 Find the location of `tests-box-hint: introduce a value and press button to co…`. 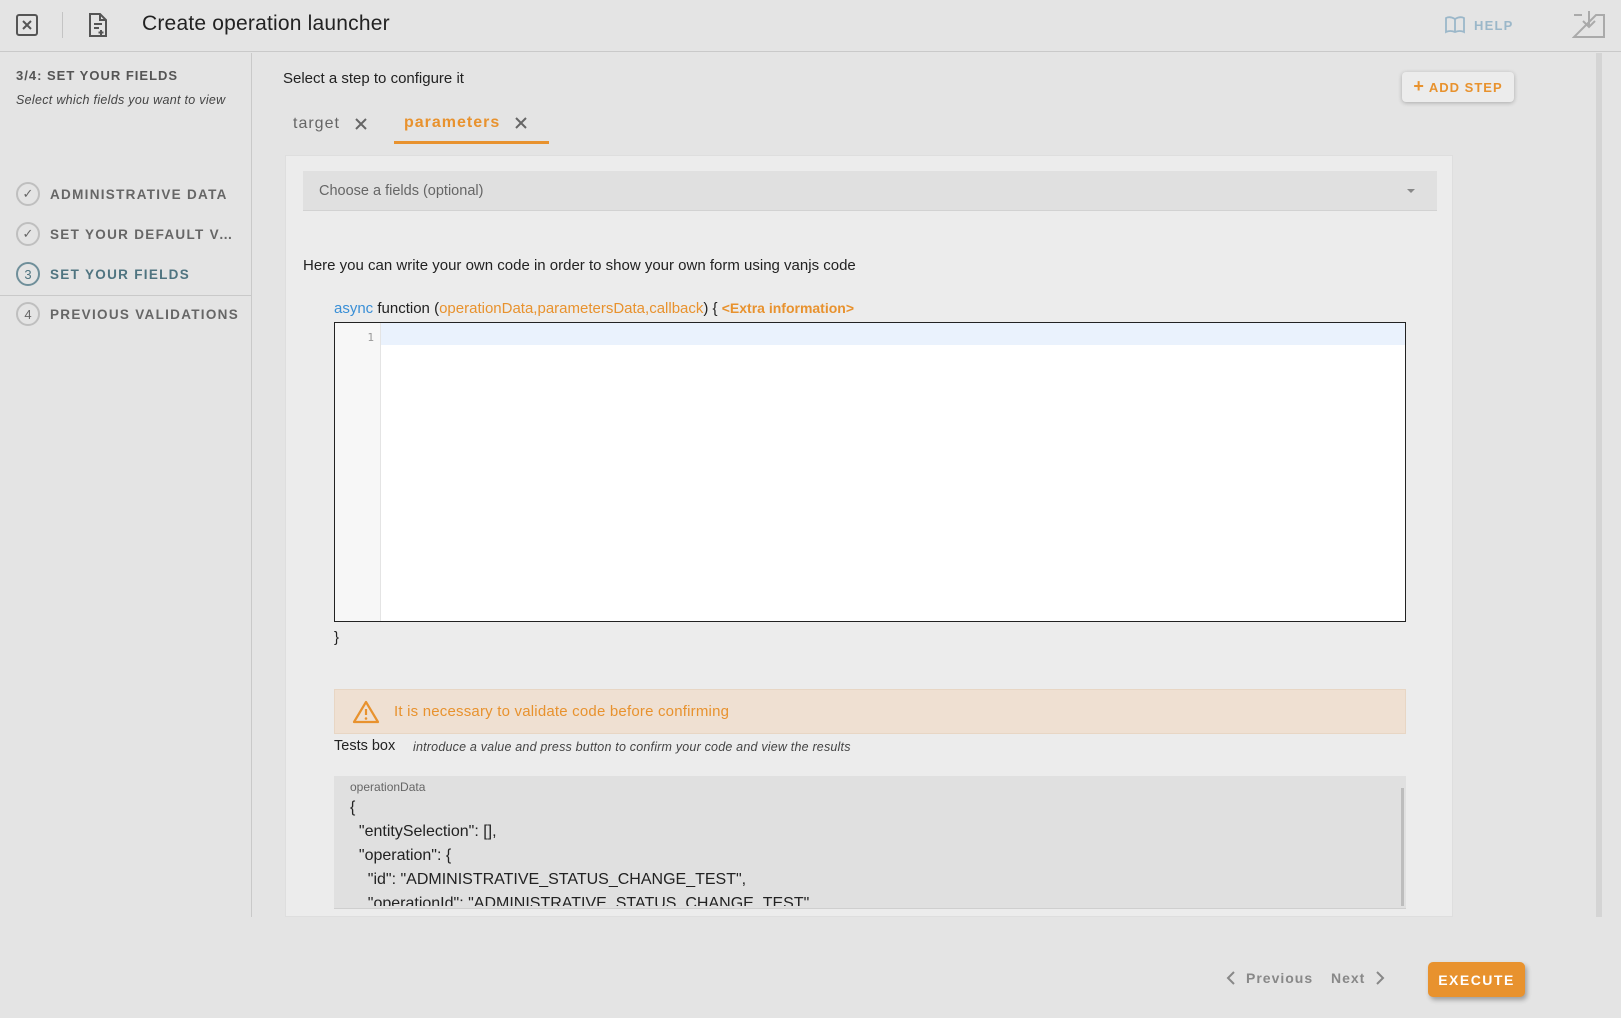

tests-box-hint: introduce a value and press button to co… is located at coordinates (632, 747).